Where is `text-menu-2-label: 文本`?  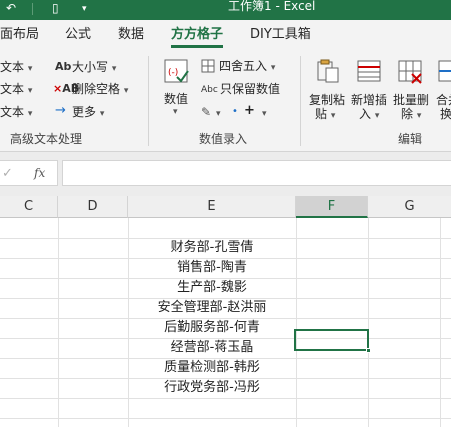 text-menu-2-label: 文本 is located at coordinates (12, 89).